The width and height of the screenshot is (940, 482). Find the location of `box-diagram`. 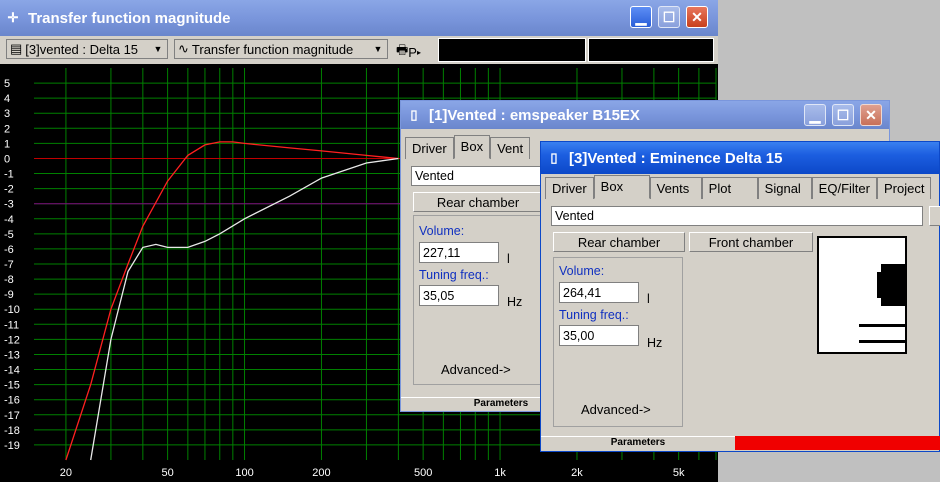

box-diagram is located at coordinates (862, 295).